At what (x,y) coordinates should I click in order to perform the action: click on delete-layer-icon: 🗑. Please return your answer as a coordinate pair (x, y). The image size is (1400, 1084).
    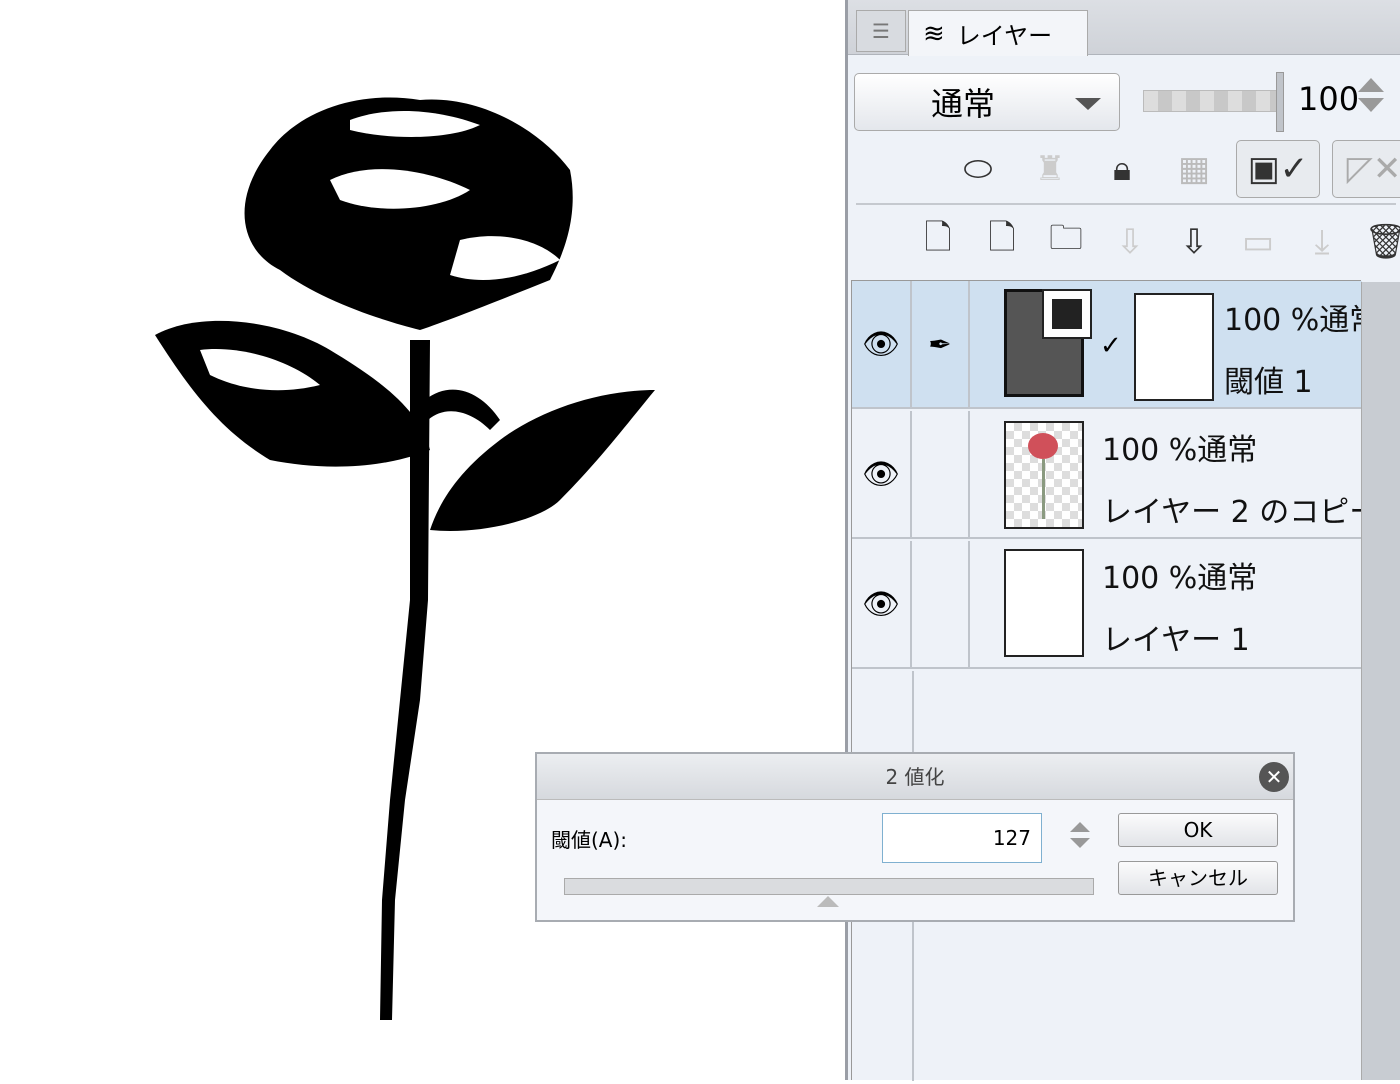
    Looking at the image, I should click on (1378, 242).